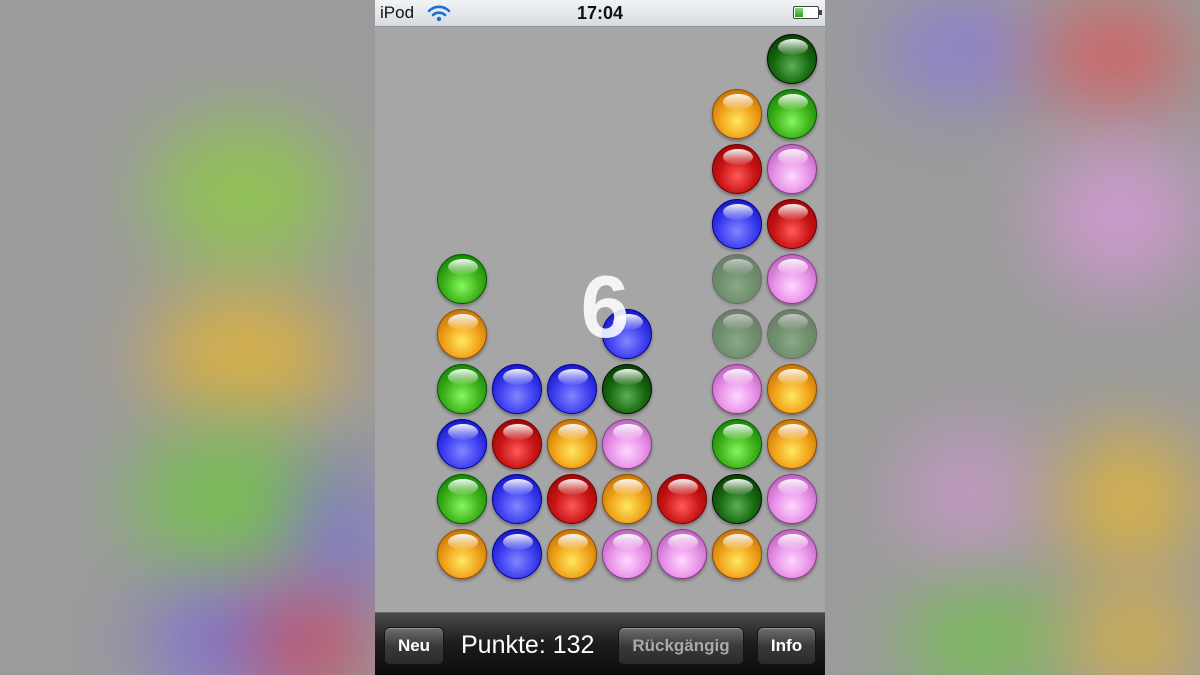 The height and width of the screenshot is (675, 1200). Describe the element at coordinates (786, 646) in the screenshot. I see `info-button: Info` at that location.